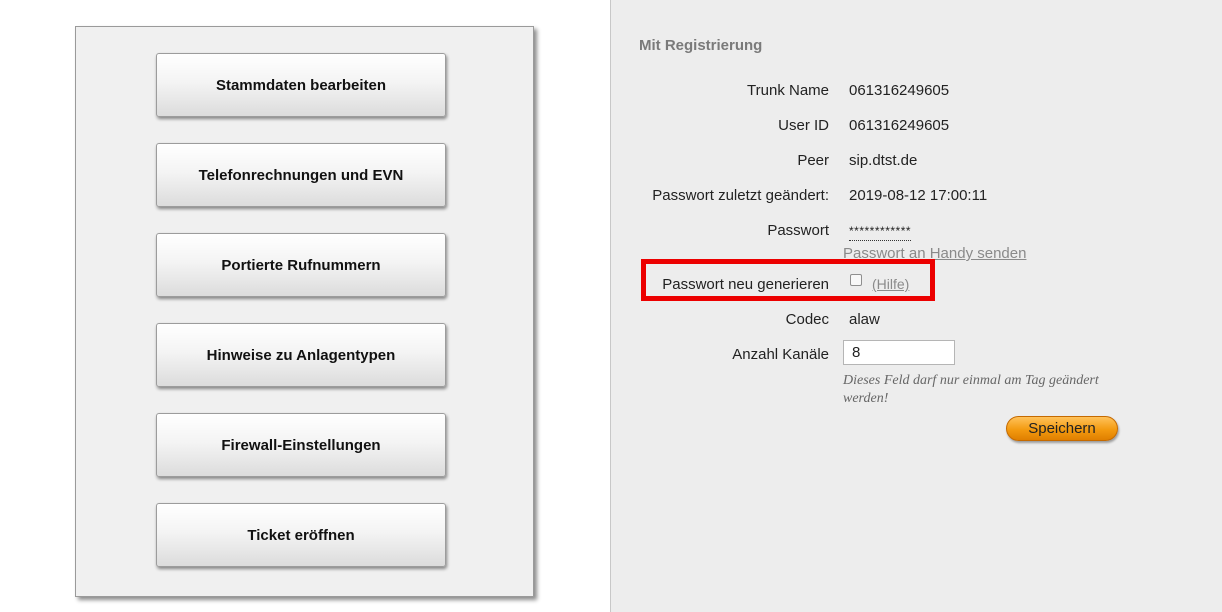  Describe the element at coordinates (899, 125) in the screenshot. I see `user-id-value: 061316249605` at that location.